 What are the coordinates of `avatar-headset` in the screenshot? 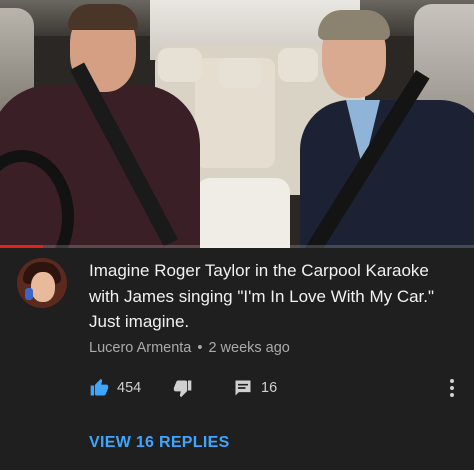 It's located at (29, 294).